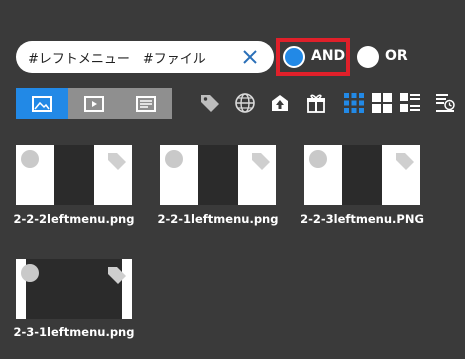 Image resolution: width=465 pixels, height=359 pixels. What do you see at coordinates (245, 103) in the screenshot?
I see `globe-icon` at bounding box center [245, 103].